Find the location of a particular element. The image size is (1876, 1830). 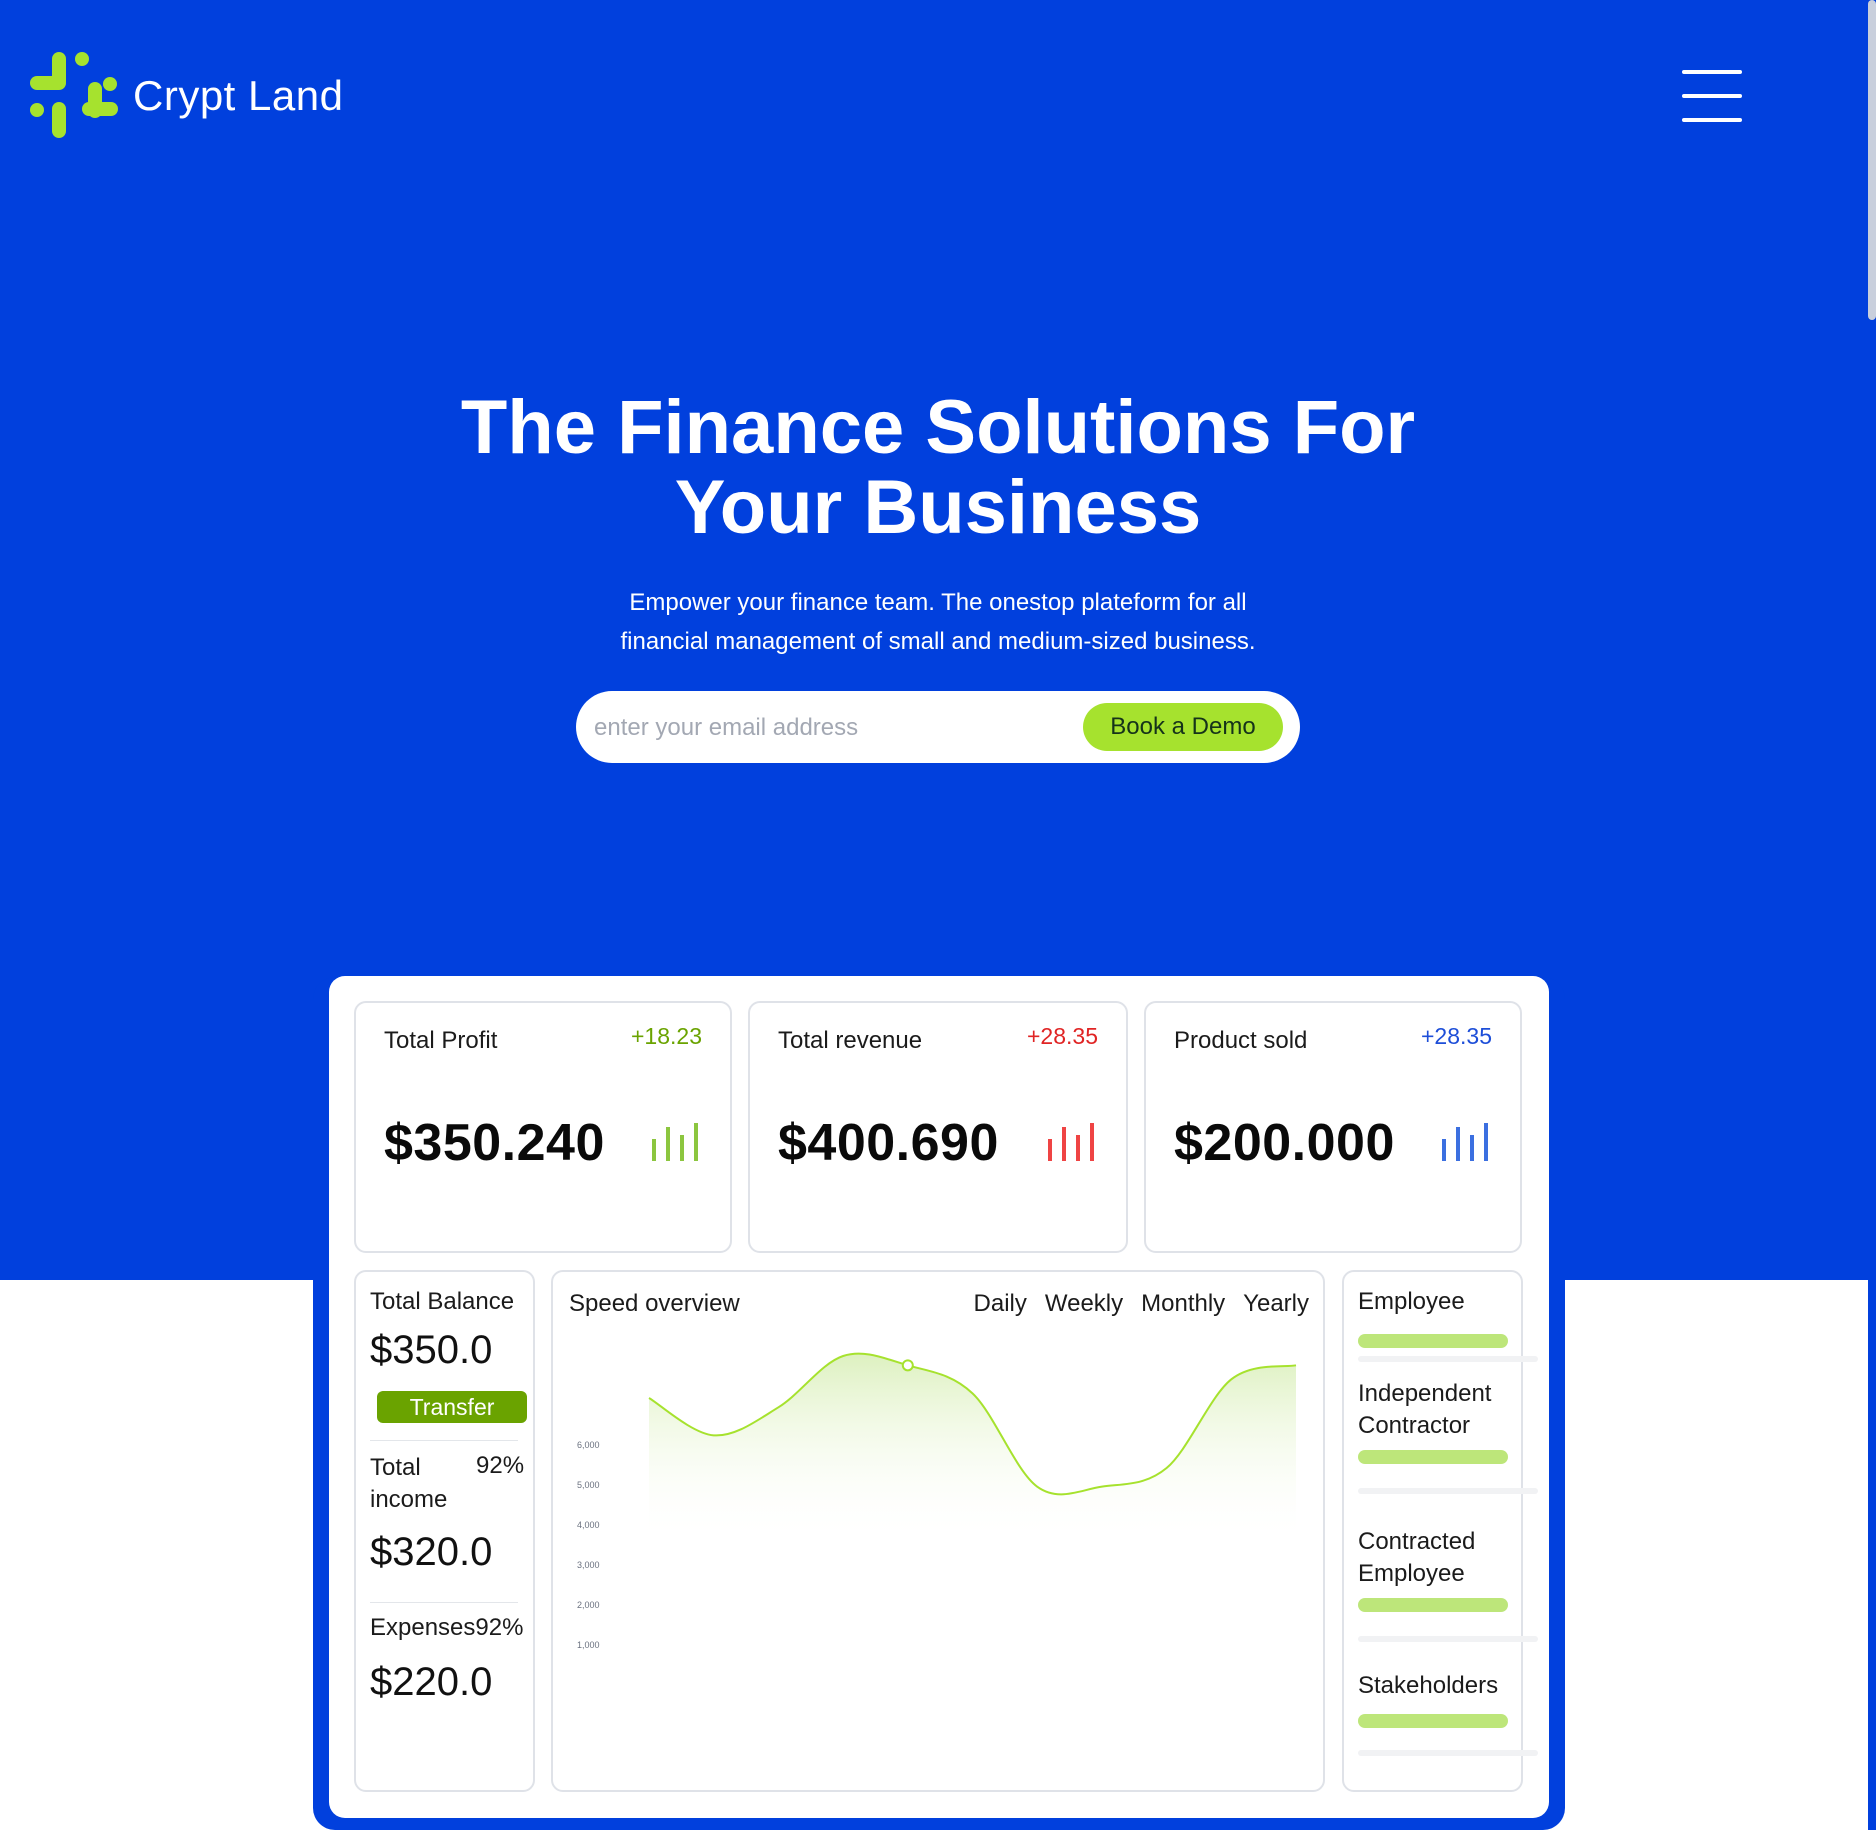

transfer-button: Transfer is located at coordinates (452, 1407).